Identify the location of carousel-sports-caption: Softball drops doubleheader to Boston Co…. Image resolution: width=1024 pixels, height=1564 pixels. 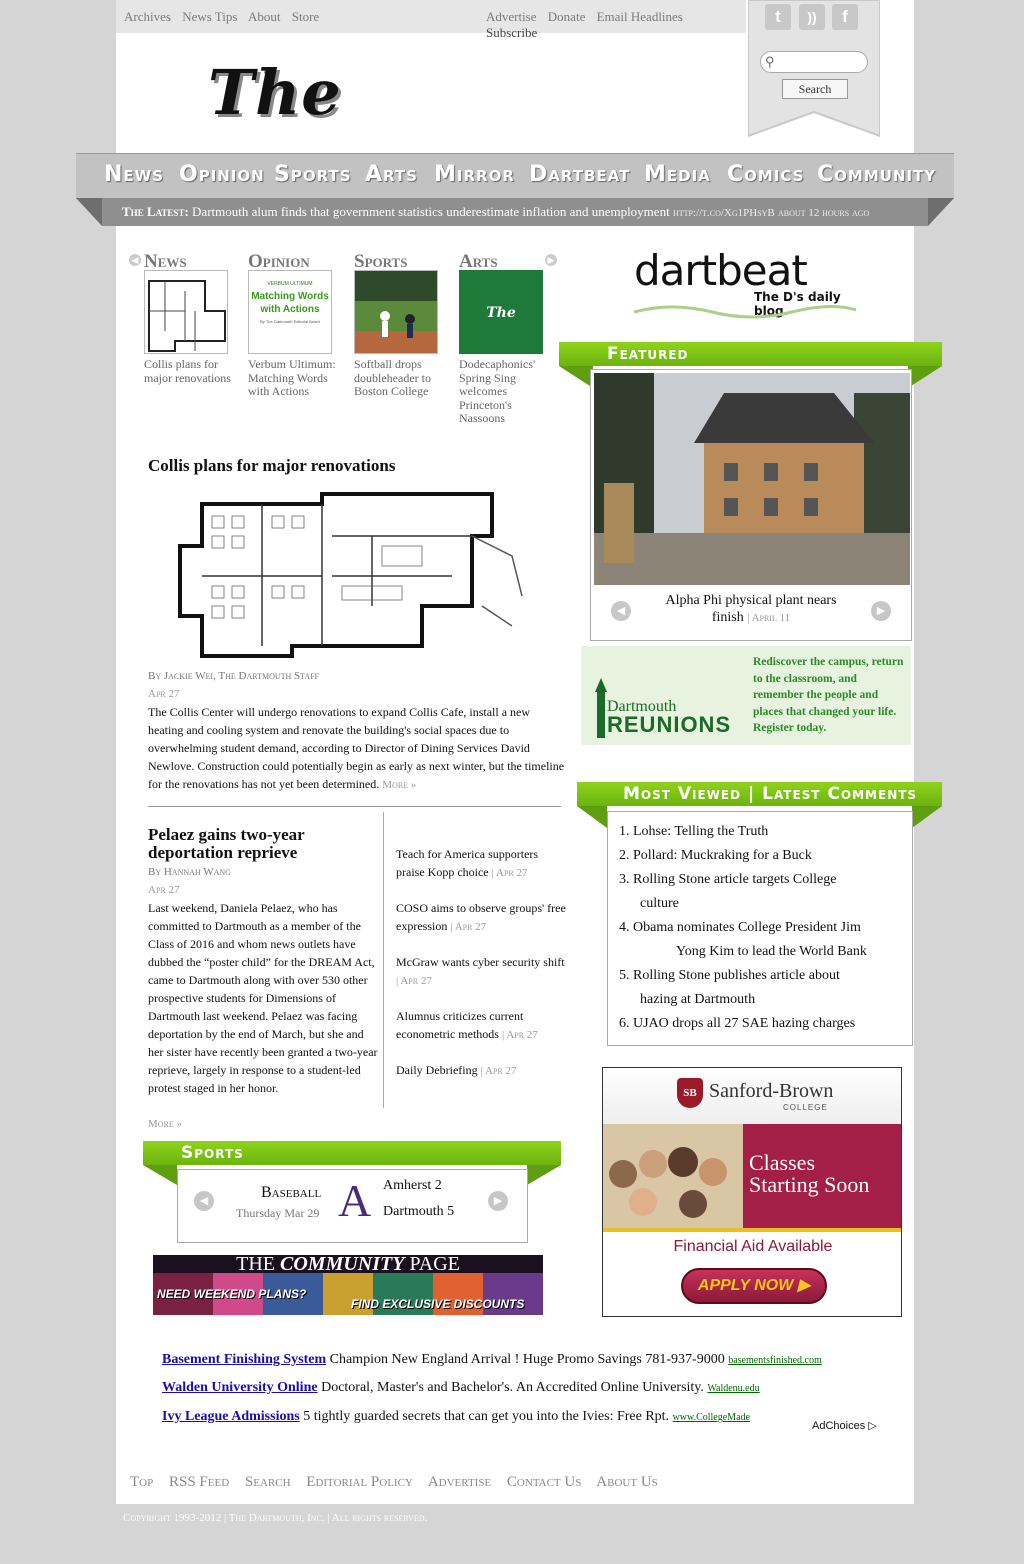
(402, 378).